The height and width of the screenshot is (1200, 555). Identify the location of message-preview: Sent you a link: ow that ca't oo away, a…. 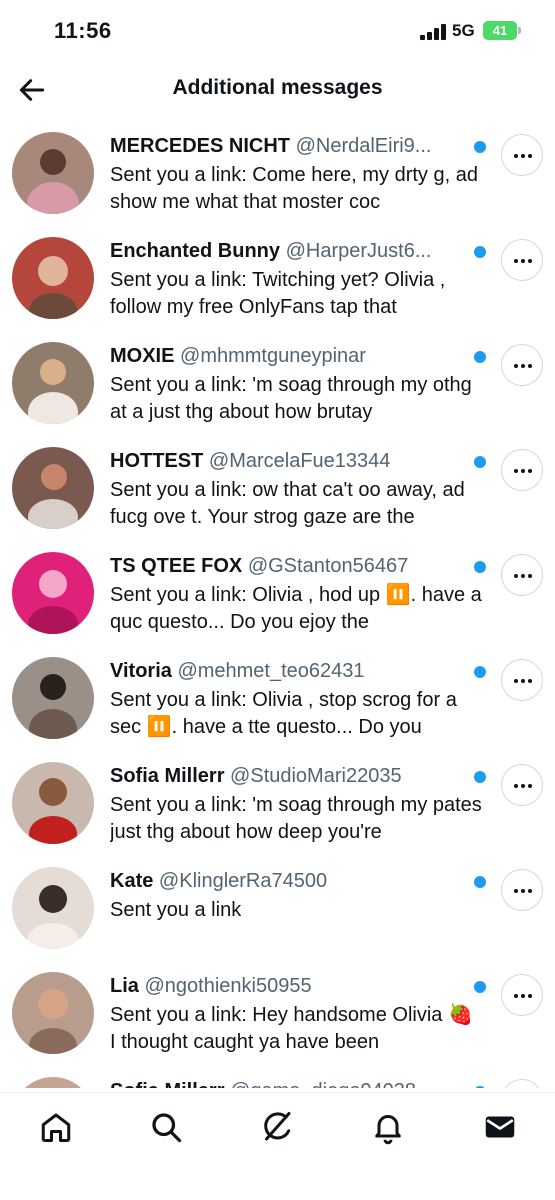
(287, 503).